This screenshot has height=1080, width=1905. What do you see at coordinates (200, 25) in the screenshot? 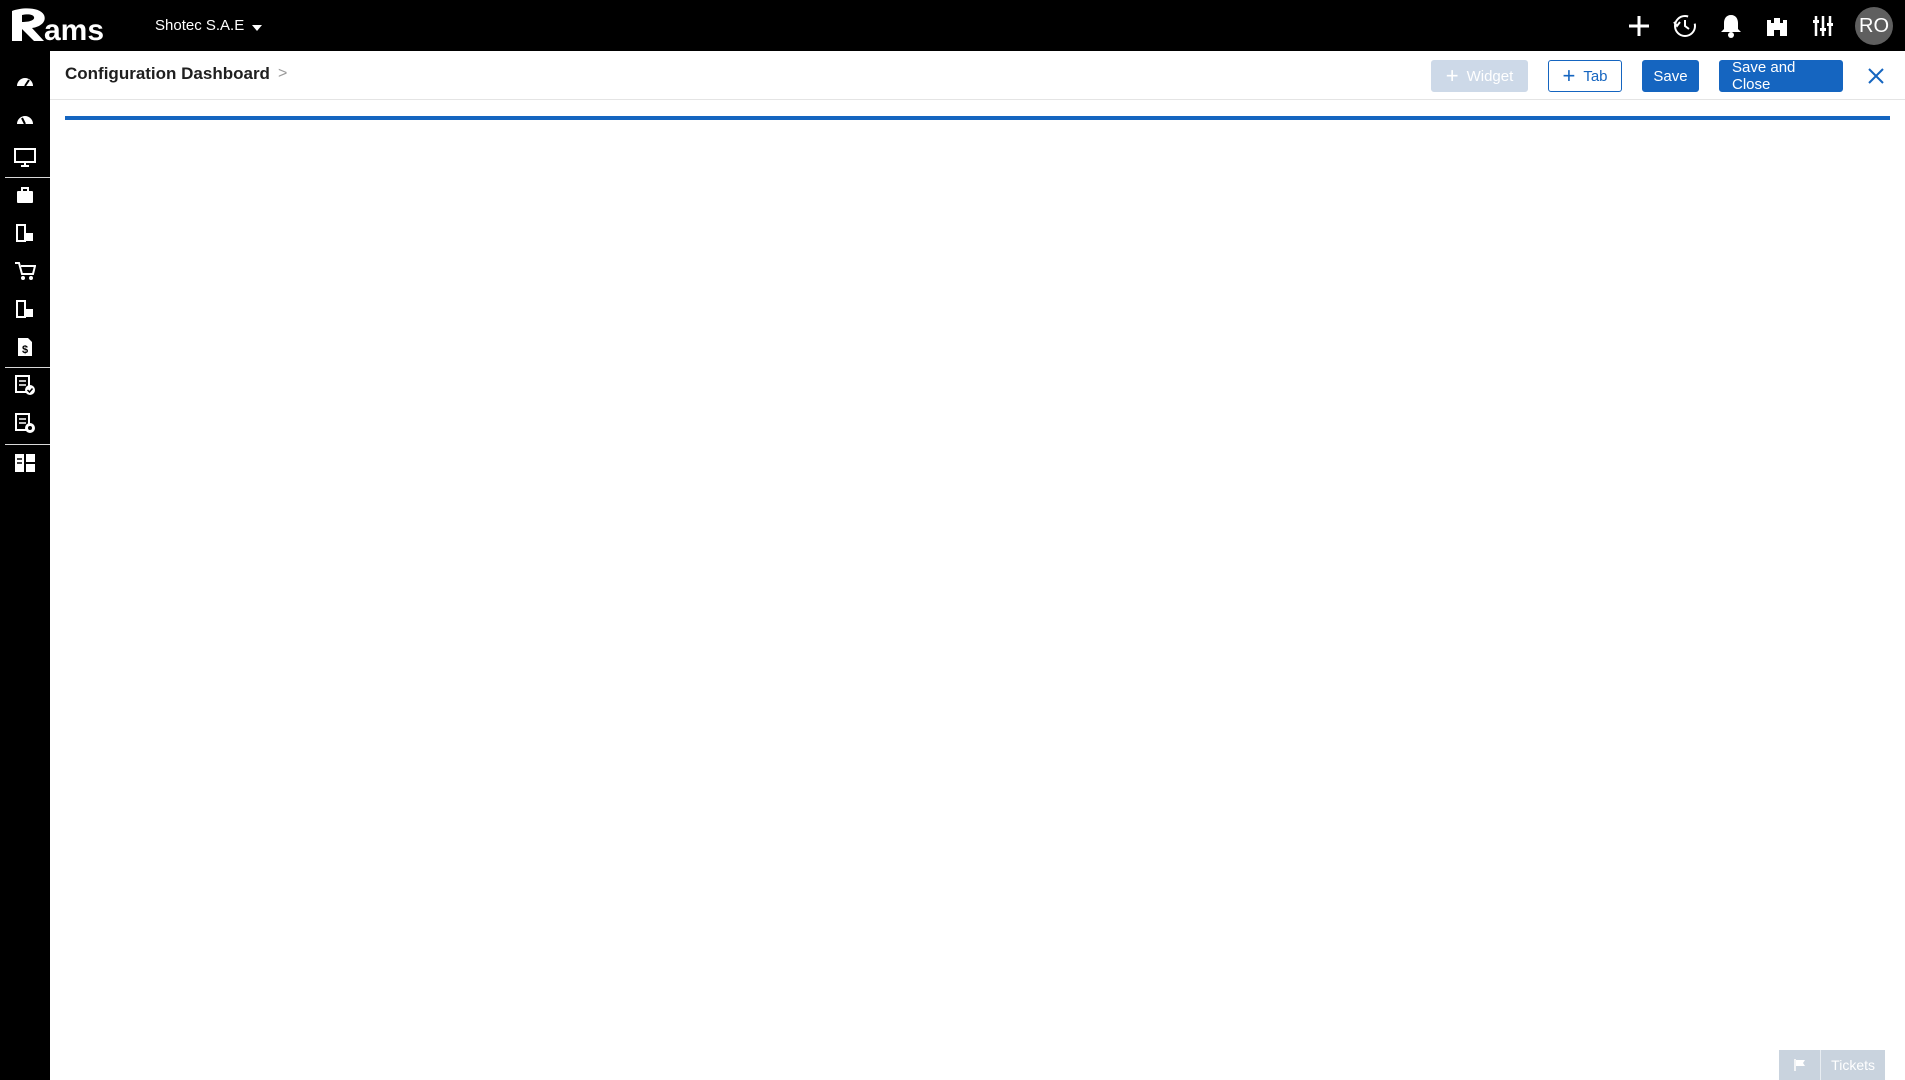
I see `company-name: Shotec S.A.E` at bounding box center [200, 25].